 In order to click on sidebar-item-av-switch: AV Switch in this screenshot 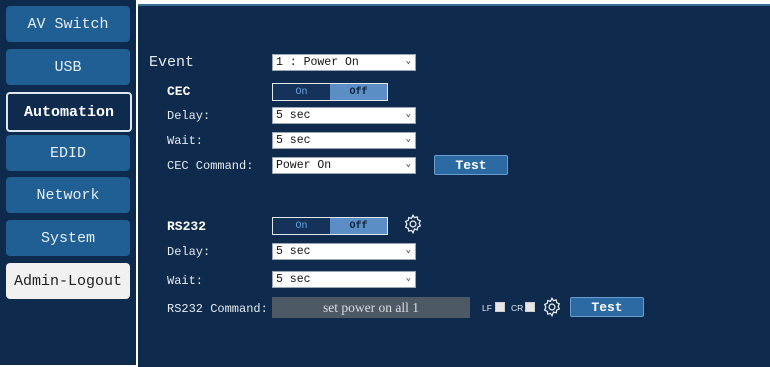, I will do `click(68, 24)`.